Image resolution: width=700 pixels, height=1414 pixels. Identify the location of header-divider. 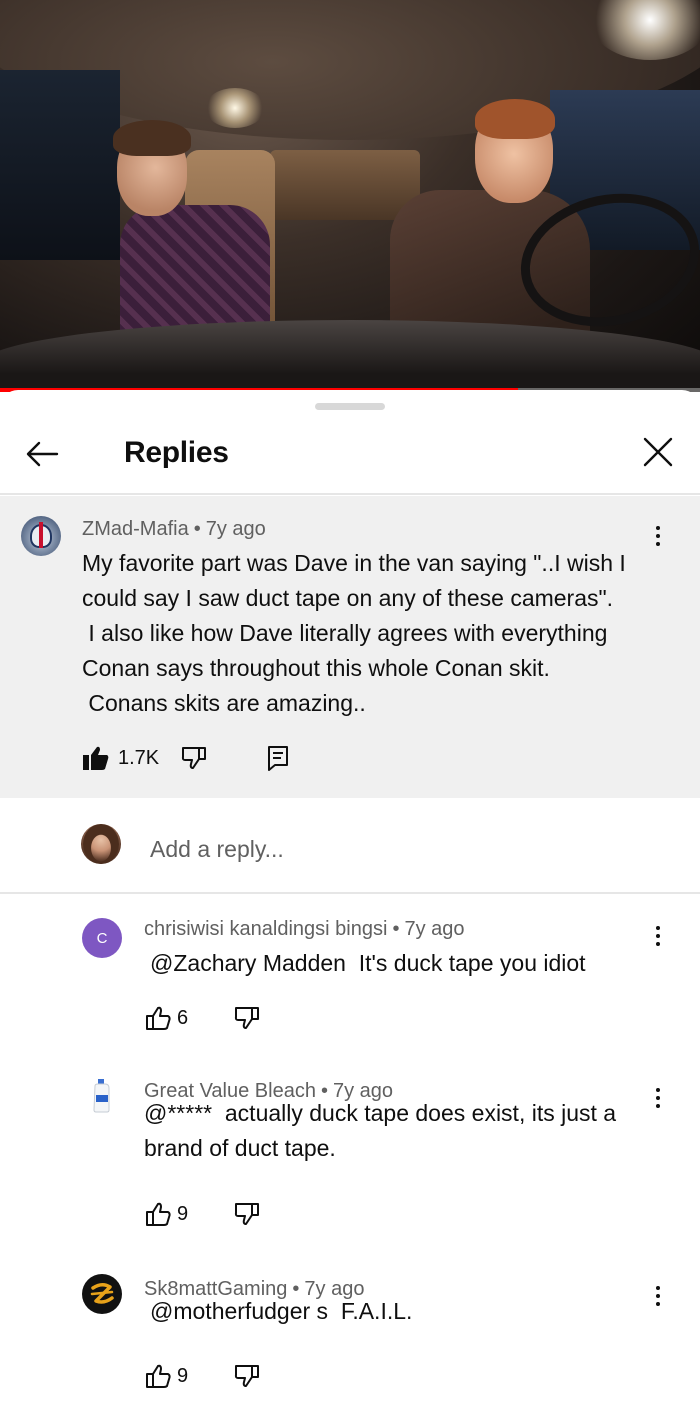
(350, 494).